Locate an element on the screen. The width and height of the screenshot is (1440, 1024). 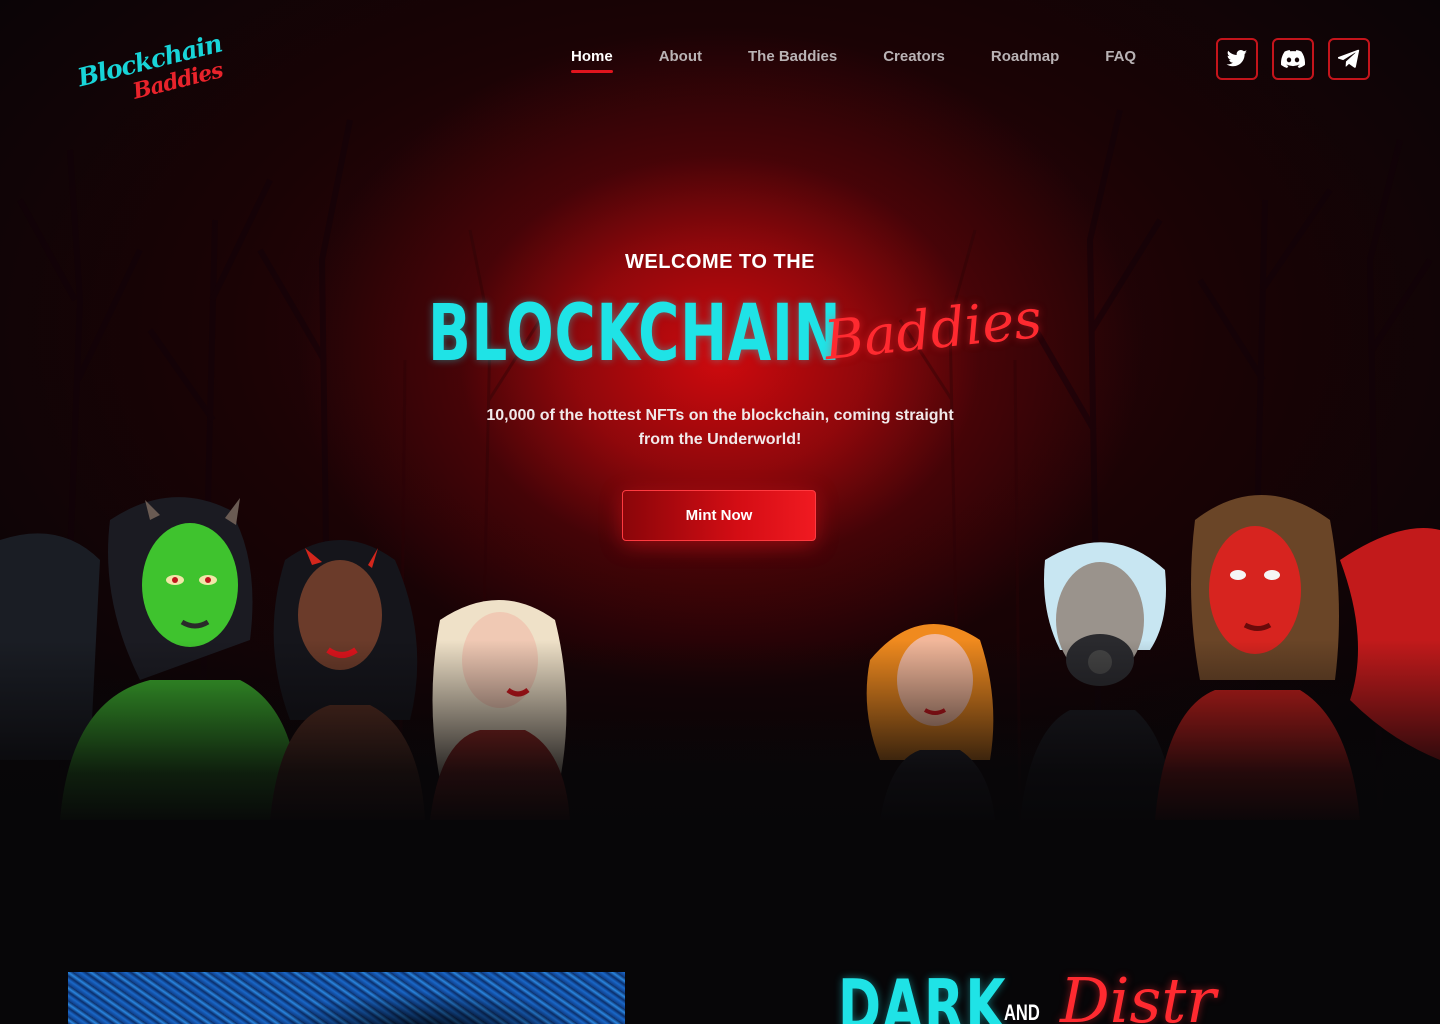
heading-script: Distr is located at coordinates (1138, 994).